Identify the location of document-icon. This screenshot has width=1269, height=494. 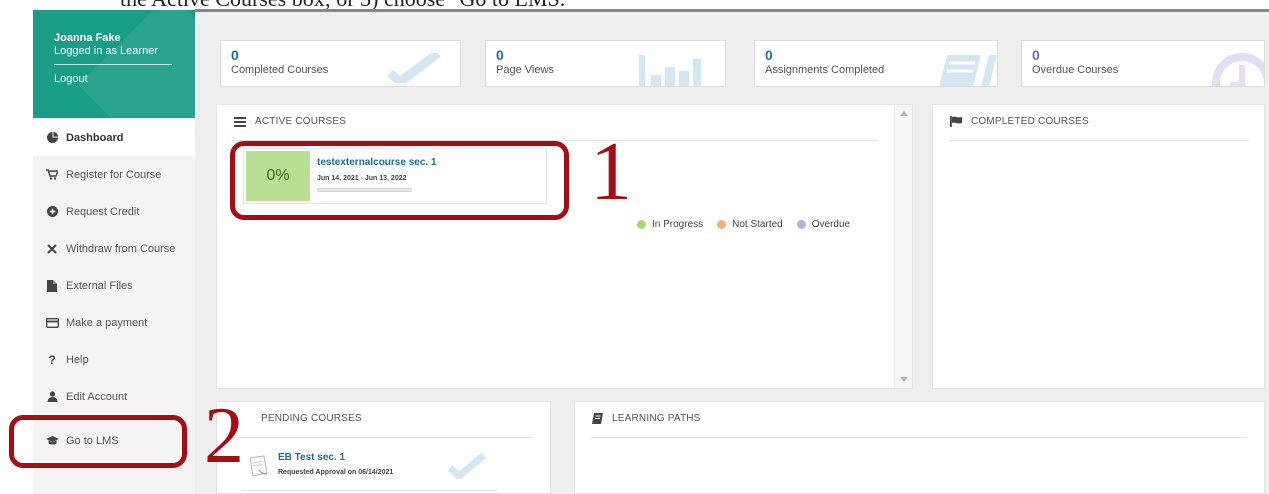
(258, 469).